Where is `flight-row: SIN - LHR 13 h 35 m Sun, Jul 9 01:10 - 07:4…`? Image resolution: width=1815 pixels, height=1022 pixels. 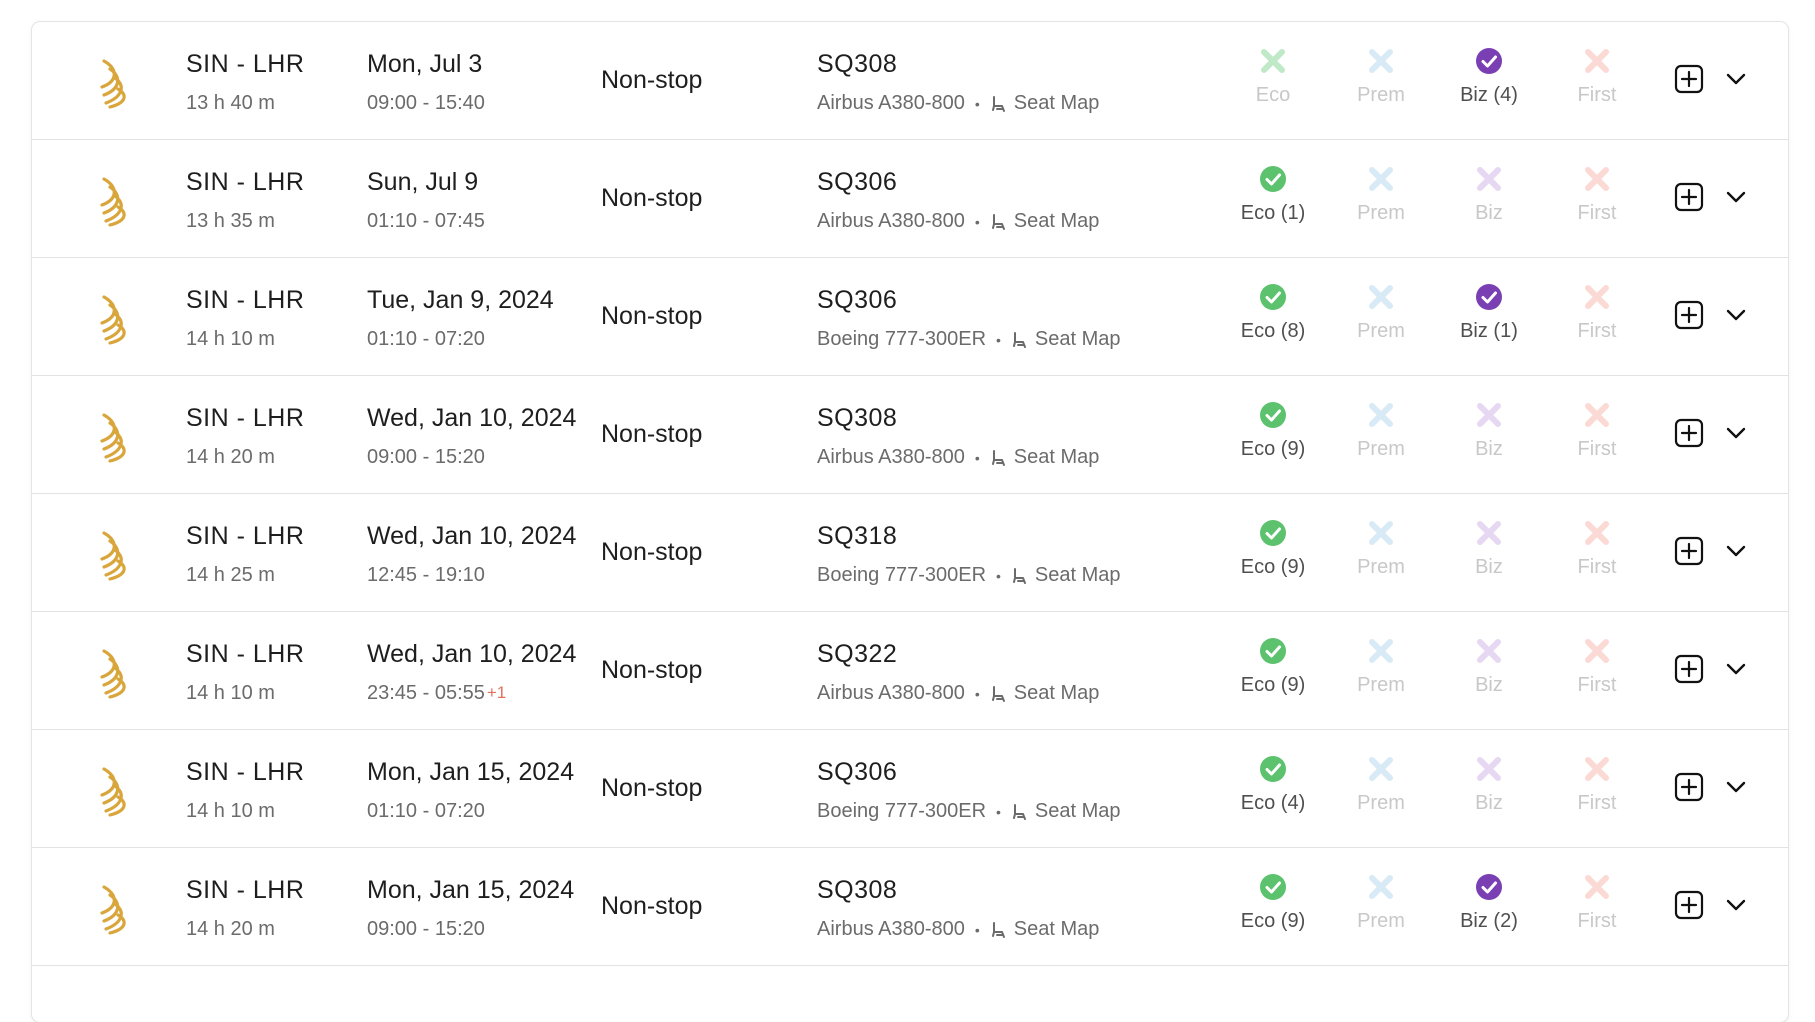 flight-row: SIN - LHR 13 h 35 m Sun, Jul 9 01:10 - 07:4… is located at coordinates (910, 199).